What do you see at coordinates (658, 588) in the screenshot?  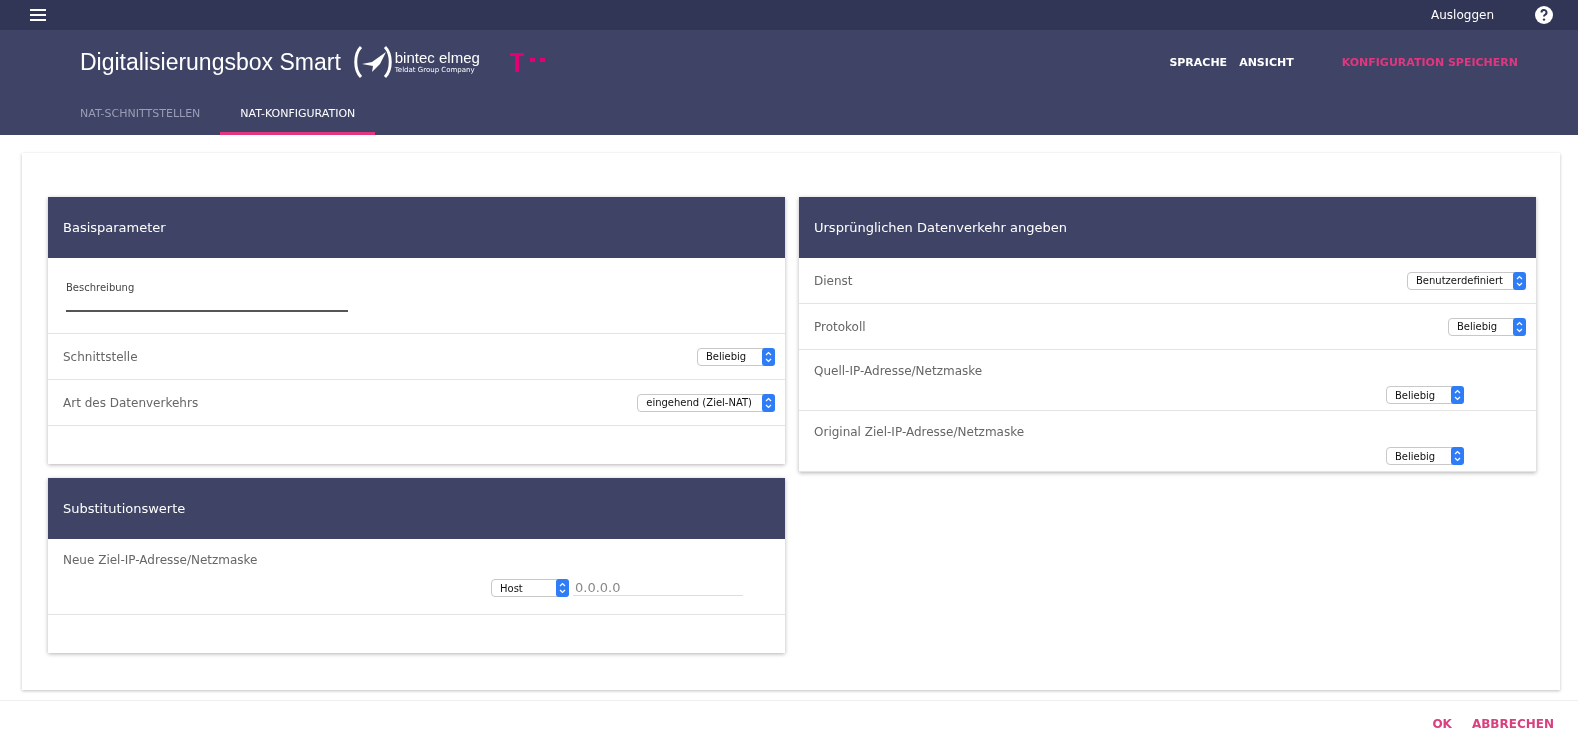 I see `ip-address-field: 0.0.0.0` at bounding box center [658, 588].